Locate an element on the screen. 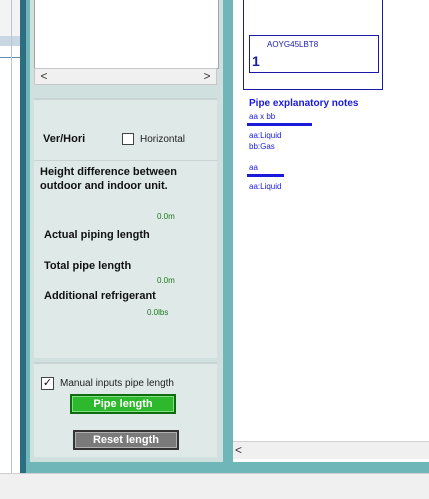 This screenshot has height=499, width=429. horizontal-checkbox is located at coordinates (128, 139).